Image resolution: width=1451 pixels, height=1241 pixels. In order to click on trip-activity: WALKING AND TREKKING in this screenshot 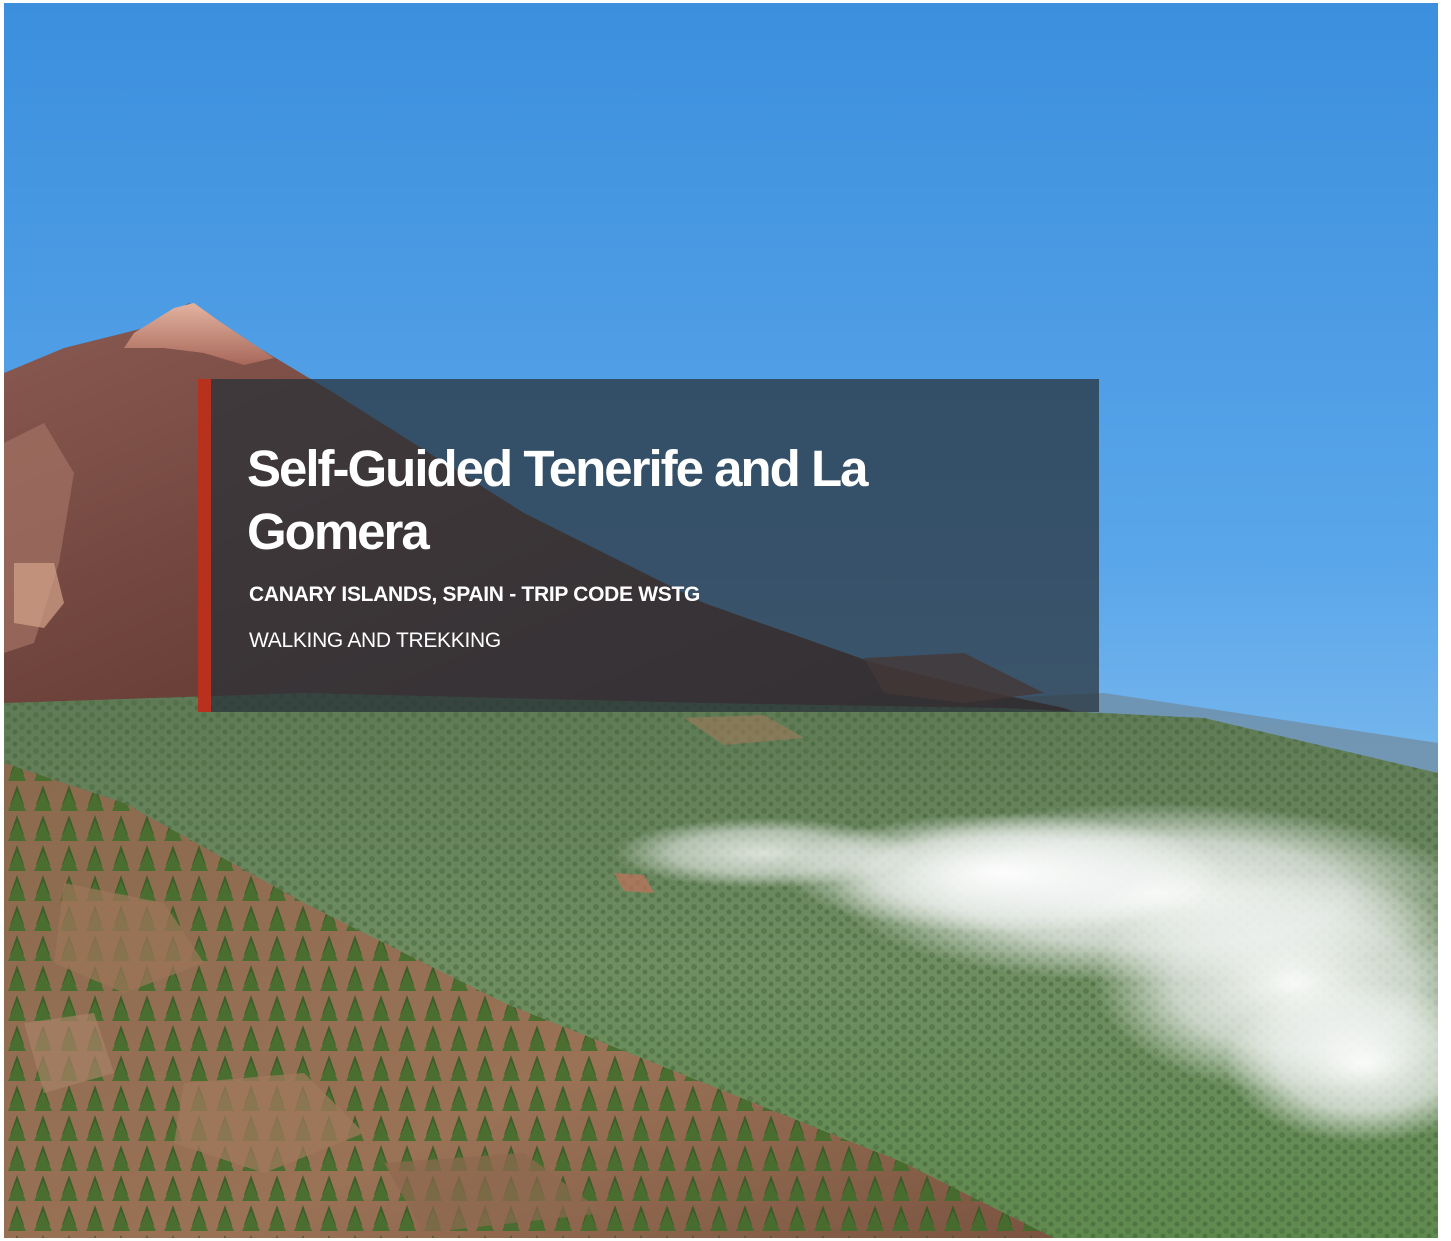, I will do `click(375, 640)`.